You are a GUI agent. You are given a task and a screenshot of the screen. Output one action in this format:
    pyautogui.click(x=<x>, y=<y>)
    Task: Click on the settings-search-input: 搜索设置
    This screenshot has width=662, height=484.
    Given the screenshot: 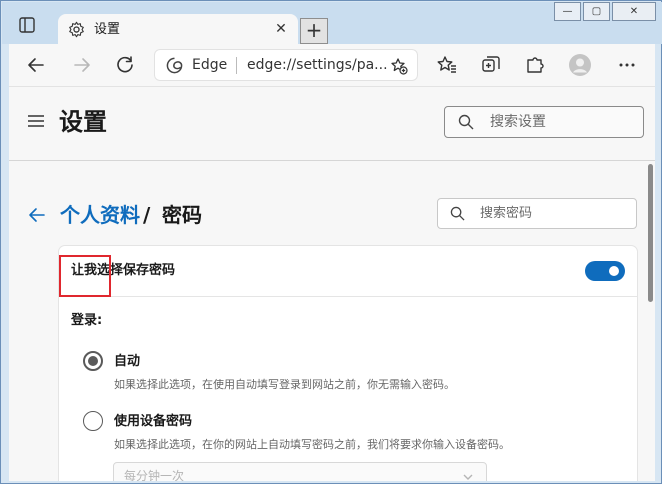 What is the action you would take?
    pyautogui.click(x=544, y=122)
    